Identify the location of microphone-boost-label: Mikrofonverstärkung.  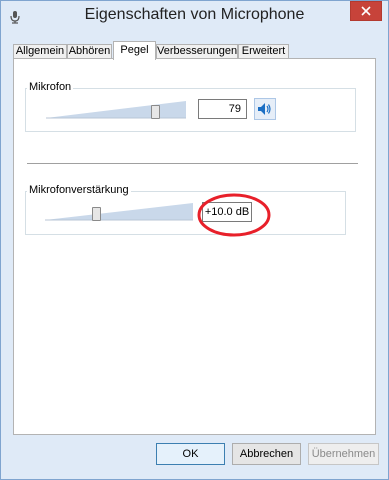
(79, 190).